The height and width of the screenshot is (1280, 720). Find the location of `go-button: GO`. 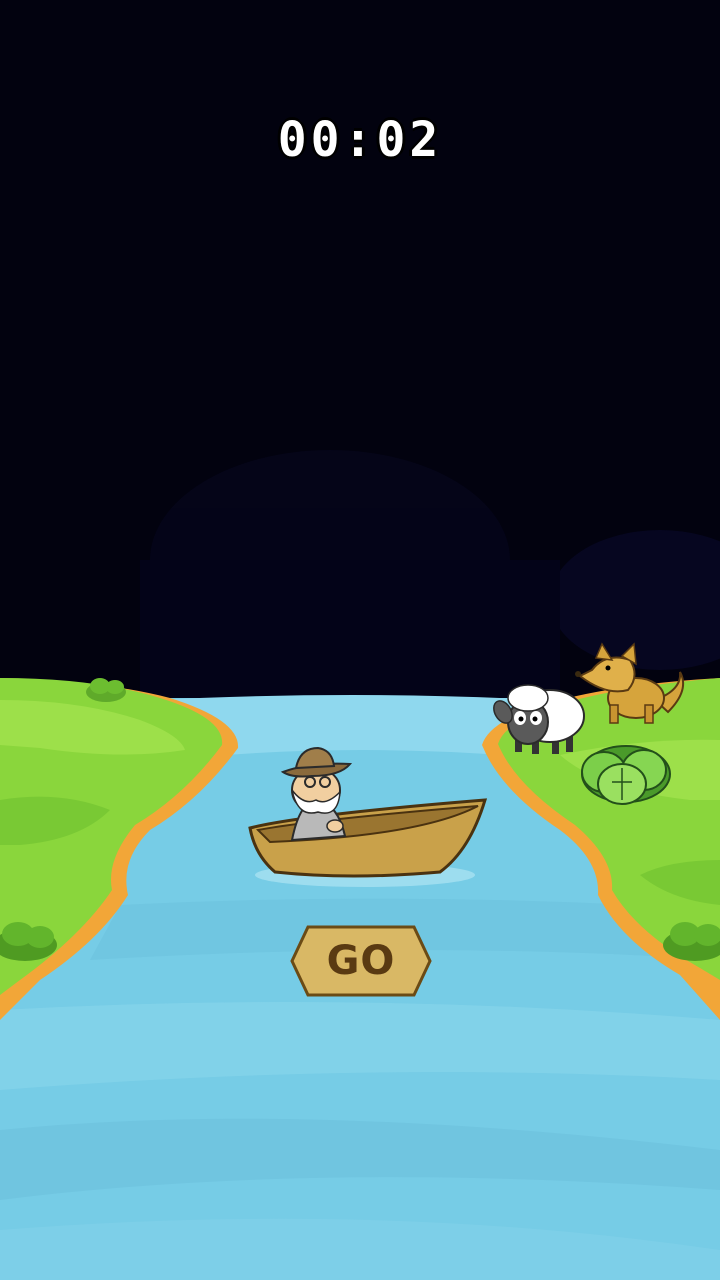

go-button: GO is located at coordinates (361, 961).